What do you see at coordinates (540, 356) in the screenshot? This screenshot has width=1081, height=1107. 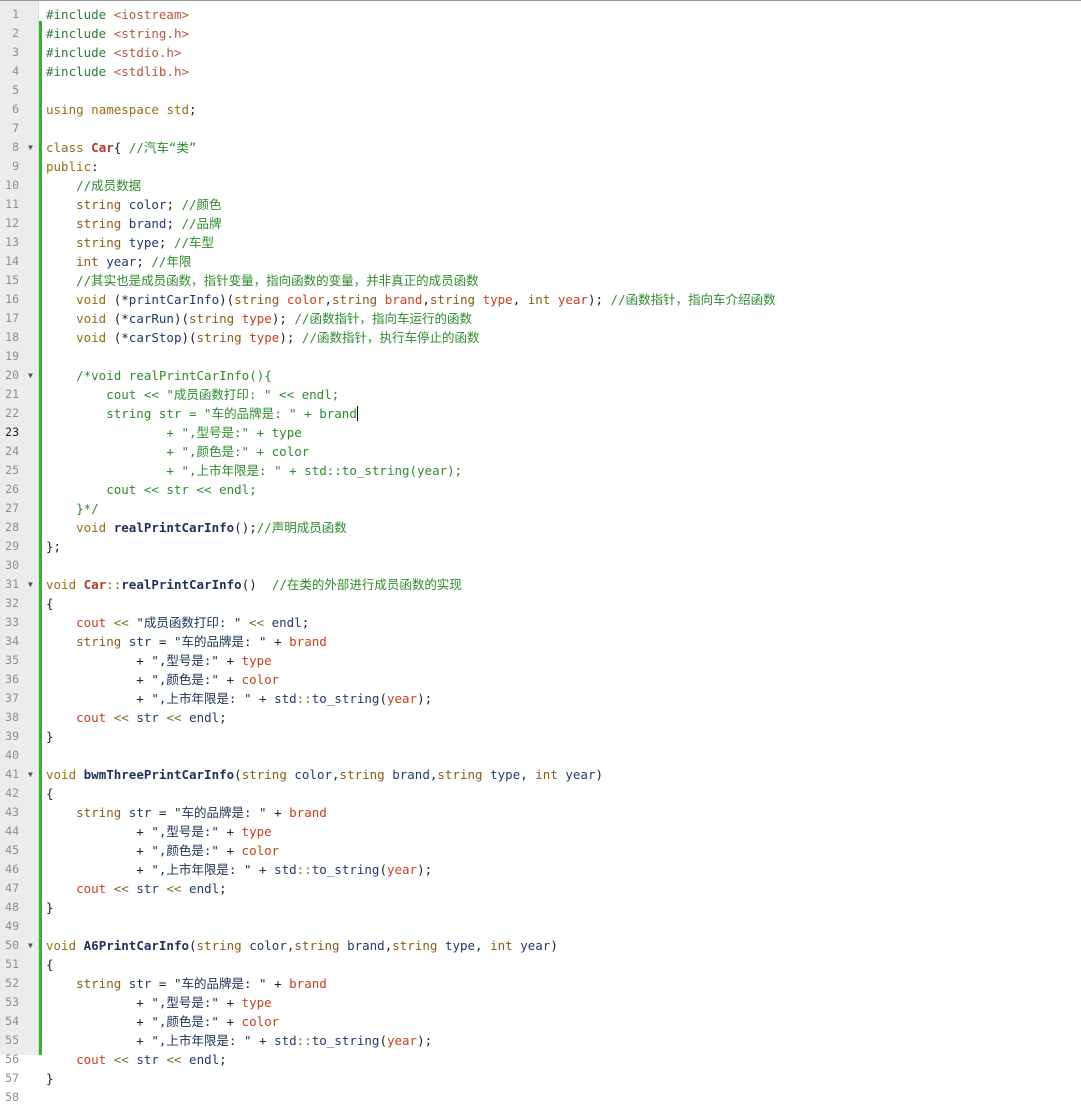 I see `code-line: 19` at bounding box center [540, 356].